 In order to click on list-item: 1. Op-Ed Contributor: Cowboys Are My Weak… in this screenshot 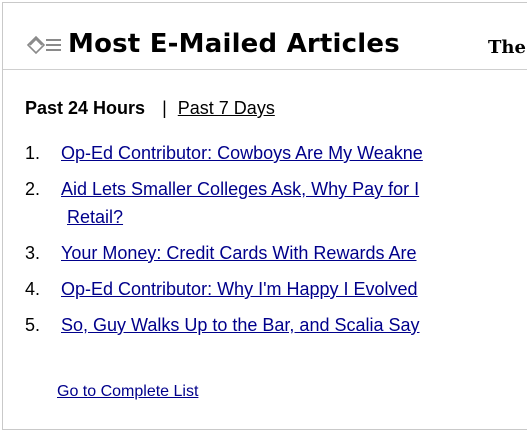, I will do `click(224, 153)`.